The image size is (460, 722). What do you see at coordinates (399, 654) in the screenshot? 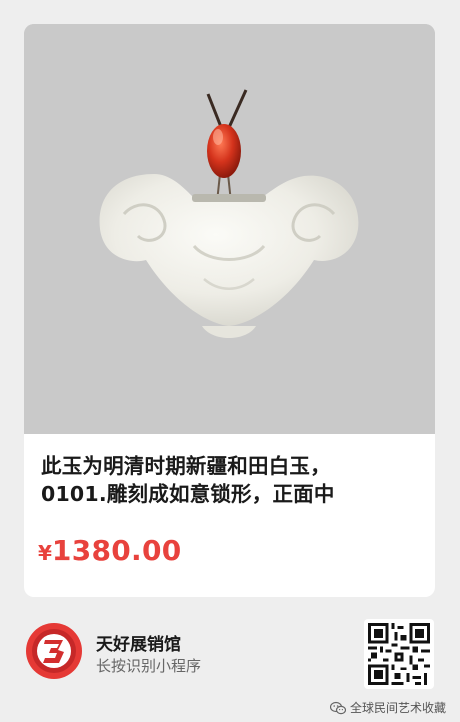
I see `qr-code` at bounding box center [399, 654].